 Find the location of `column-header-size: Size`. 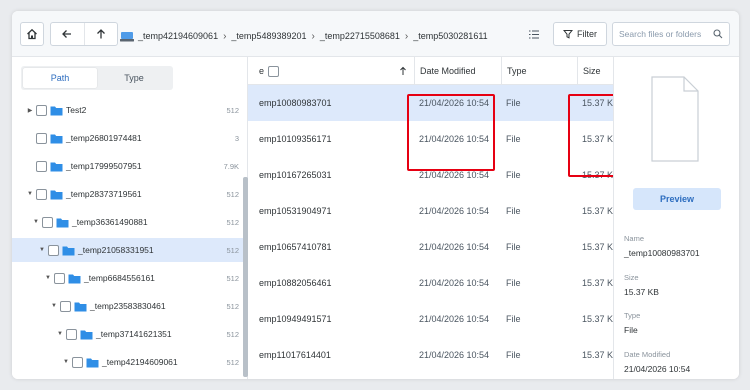

column-header-size: Size is located at coordinates (589, 71).